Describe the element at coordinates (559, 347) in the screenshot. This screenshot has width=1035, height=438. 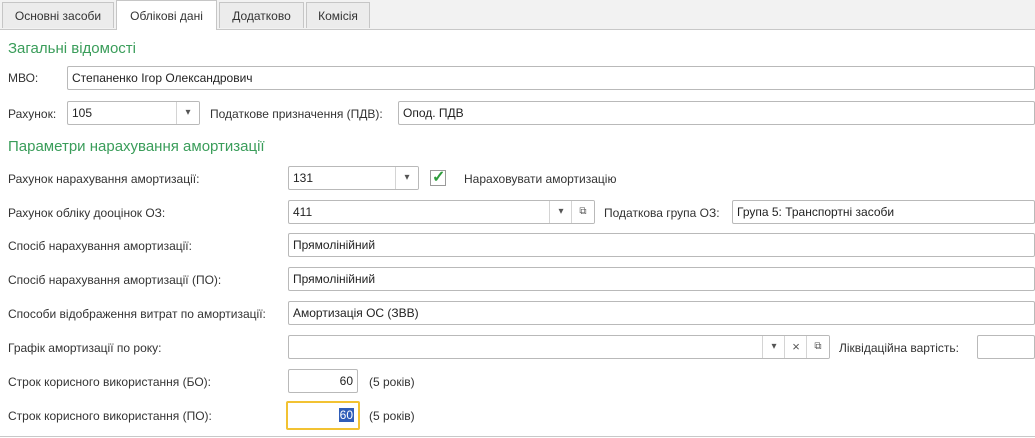
I see `schedule-field: ▾ × ⧉` at that location.